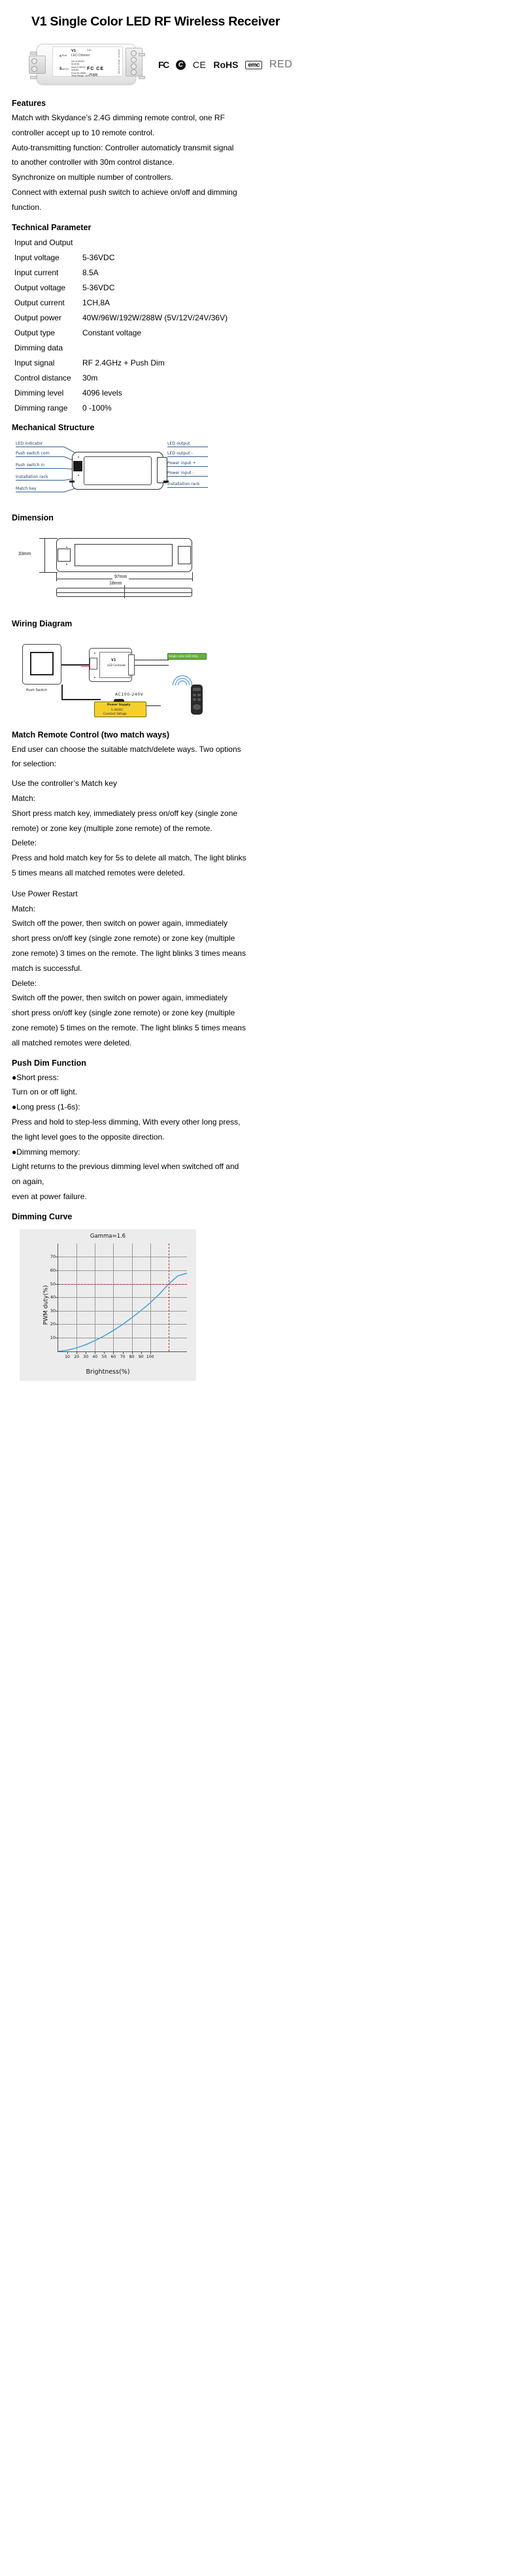 The height and width of the screenshot is (2576, 523). I want to click on push-dim-line: ●Short press:, so click(35, 1077).